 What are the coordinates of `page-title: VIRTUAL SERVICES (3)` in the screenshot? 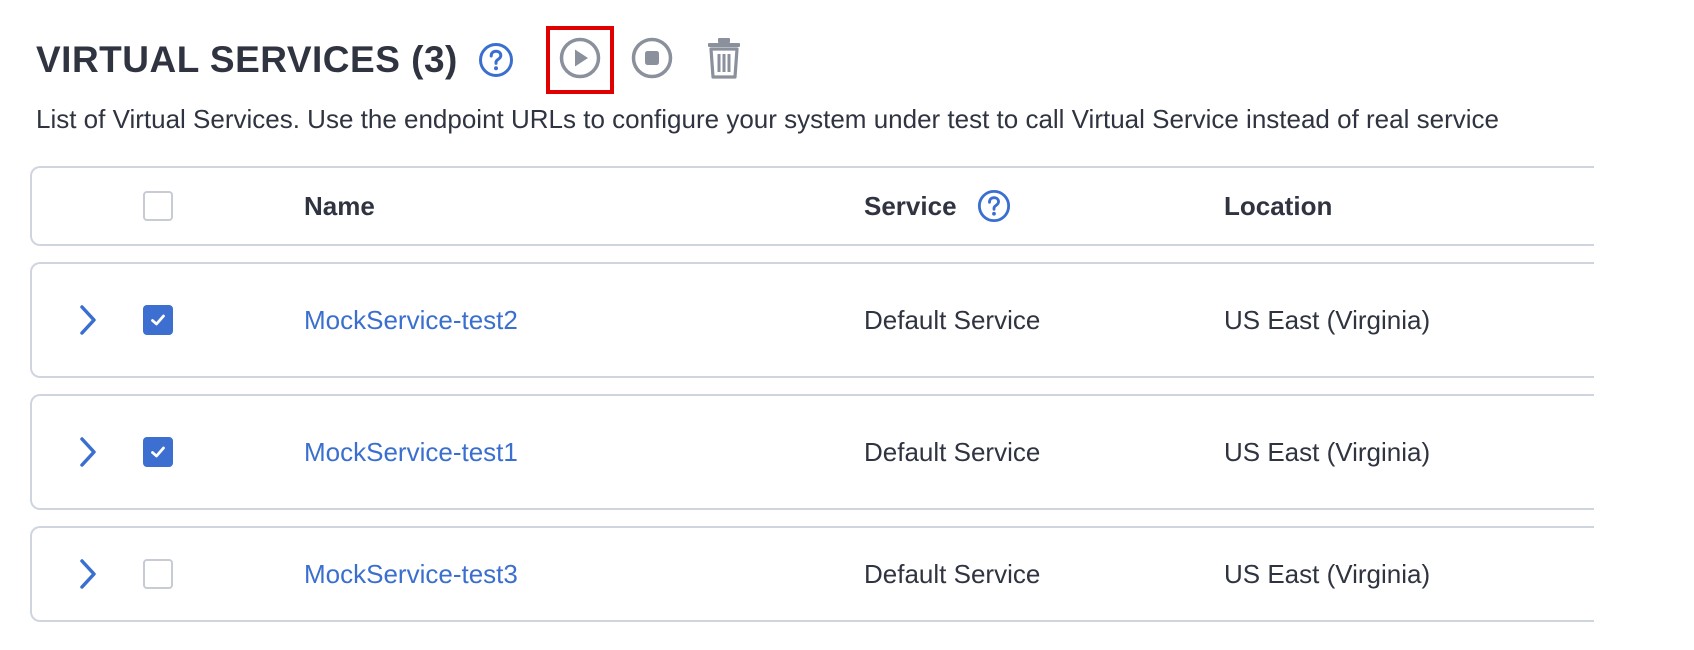 It's located at (247, 59).